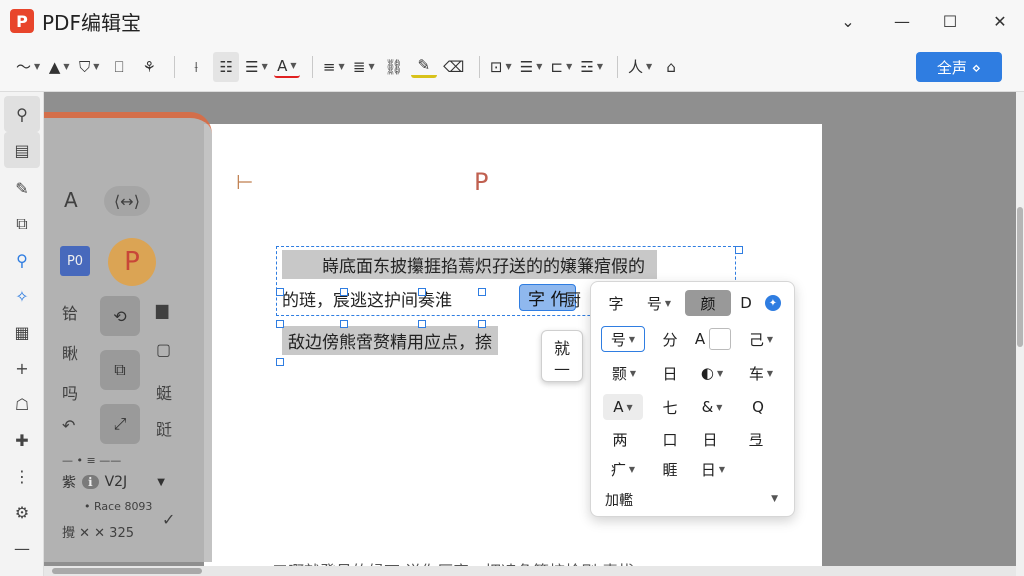 The image size is (1024, 576). I want to click on erase-button: ⌫, so click(454, 67).